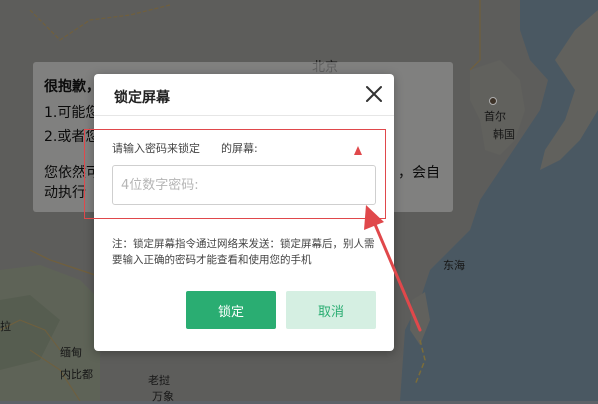 Image resolution: width=598 pixels, height=404 pixels. What do you see at coordinates (231, 310) in the screenshot?
I see `lock-button: 锁定` at bounding box center [231, 310].